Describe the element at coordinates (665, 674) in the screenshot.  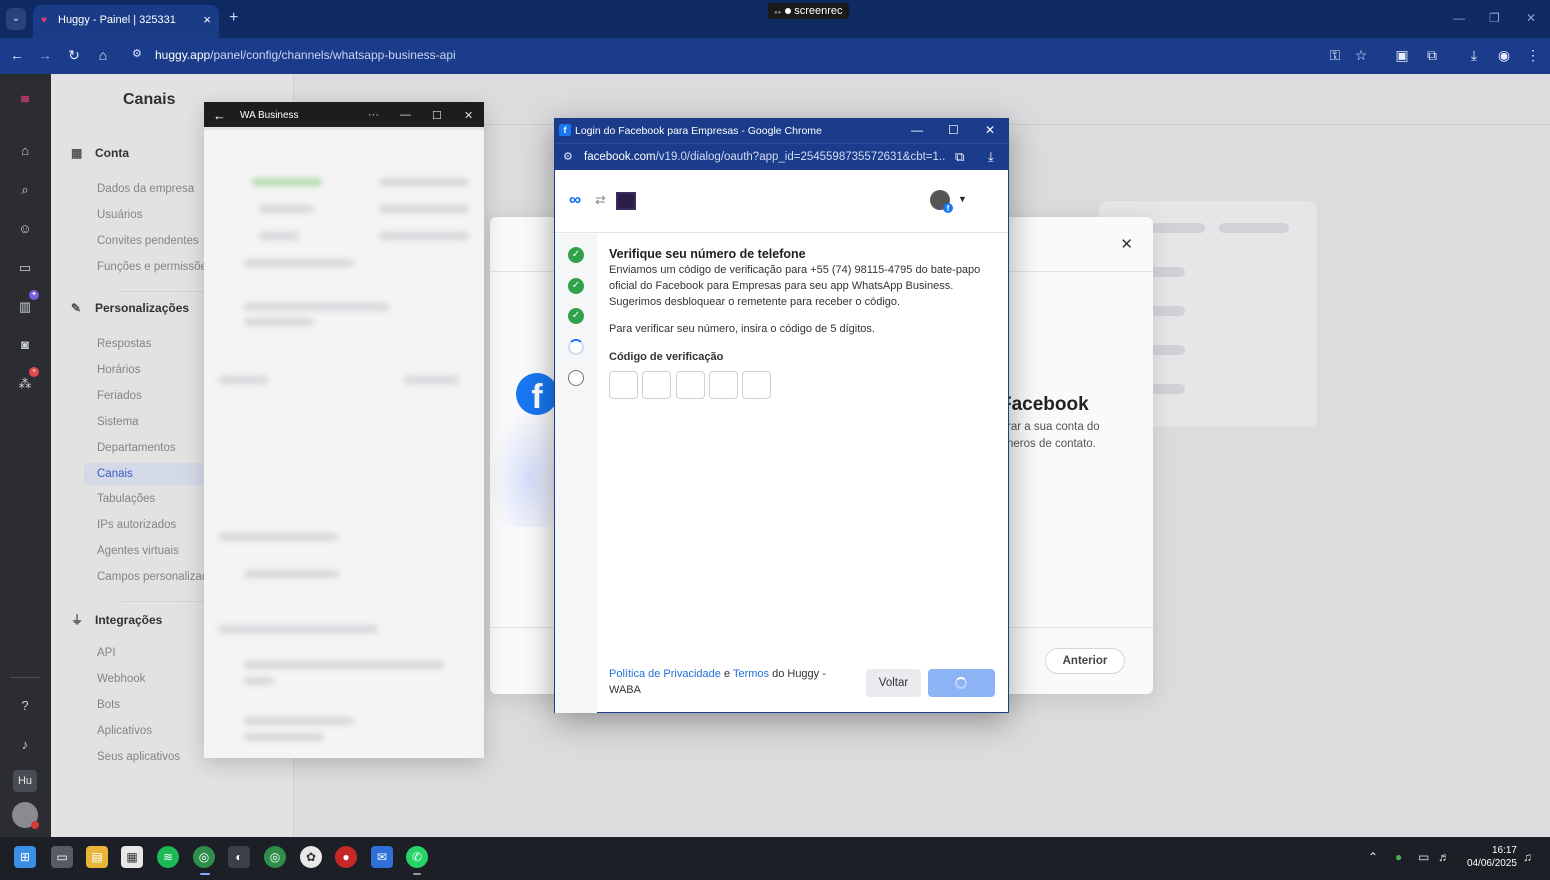
I see `privacy-policy-link: Política de Privacidade` at that location.